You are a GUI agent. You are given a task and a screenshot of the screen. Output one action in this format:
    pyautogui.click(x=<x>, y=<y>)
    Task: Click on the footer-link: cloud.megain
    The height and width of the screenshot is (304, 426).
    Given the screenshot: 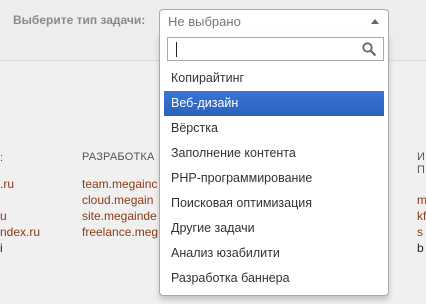 What is the action you would take?
    pyautogui.click(x=120, y=200)
    